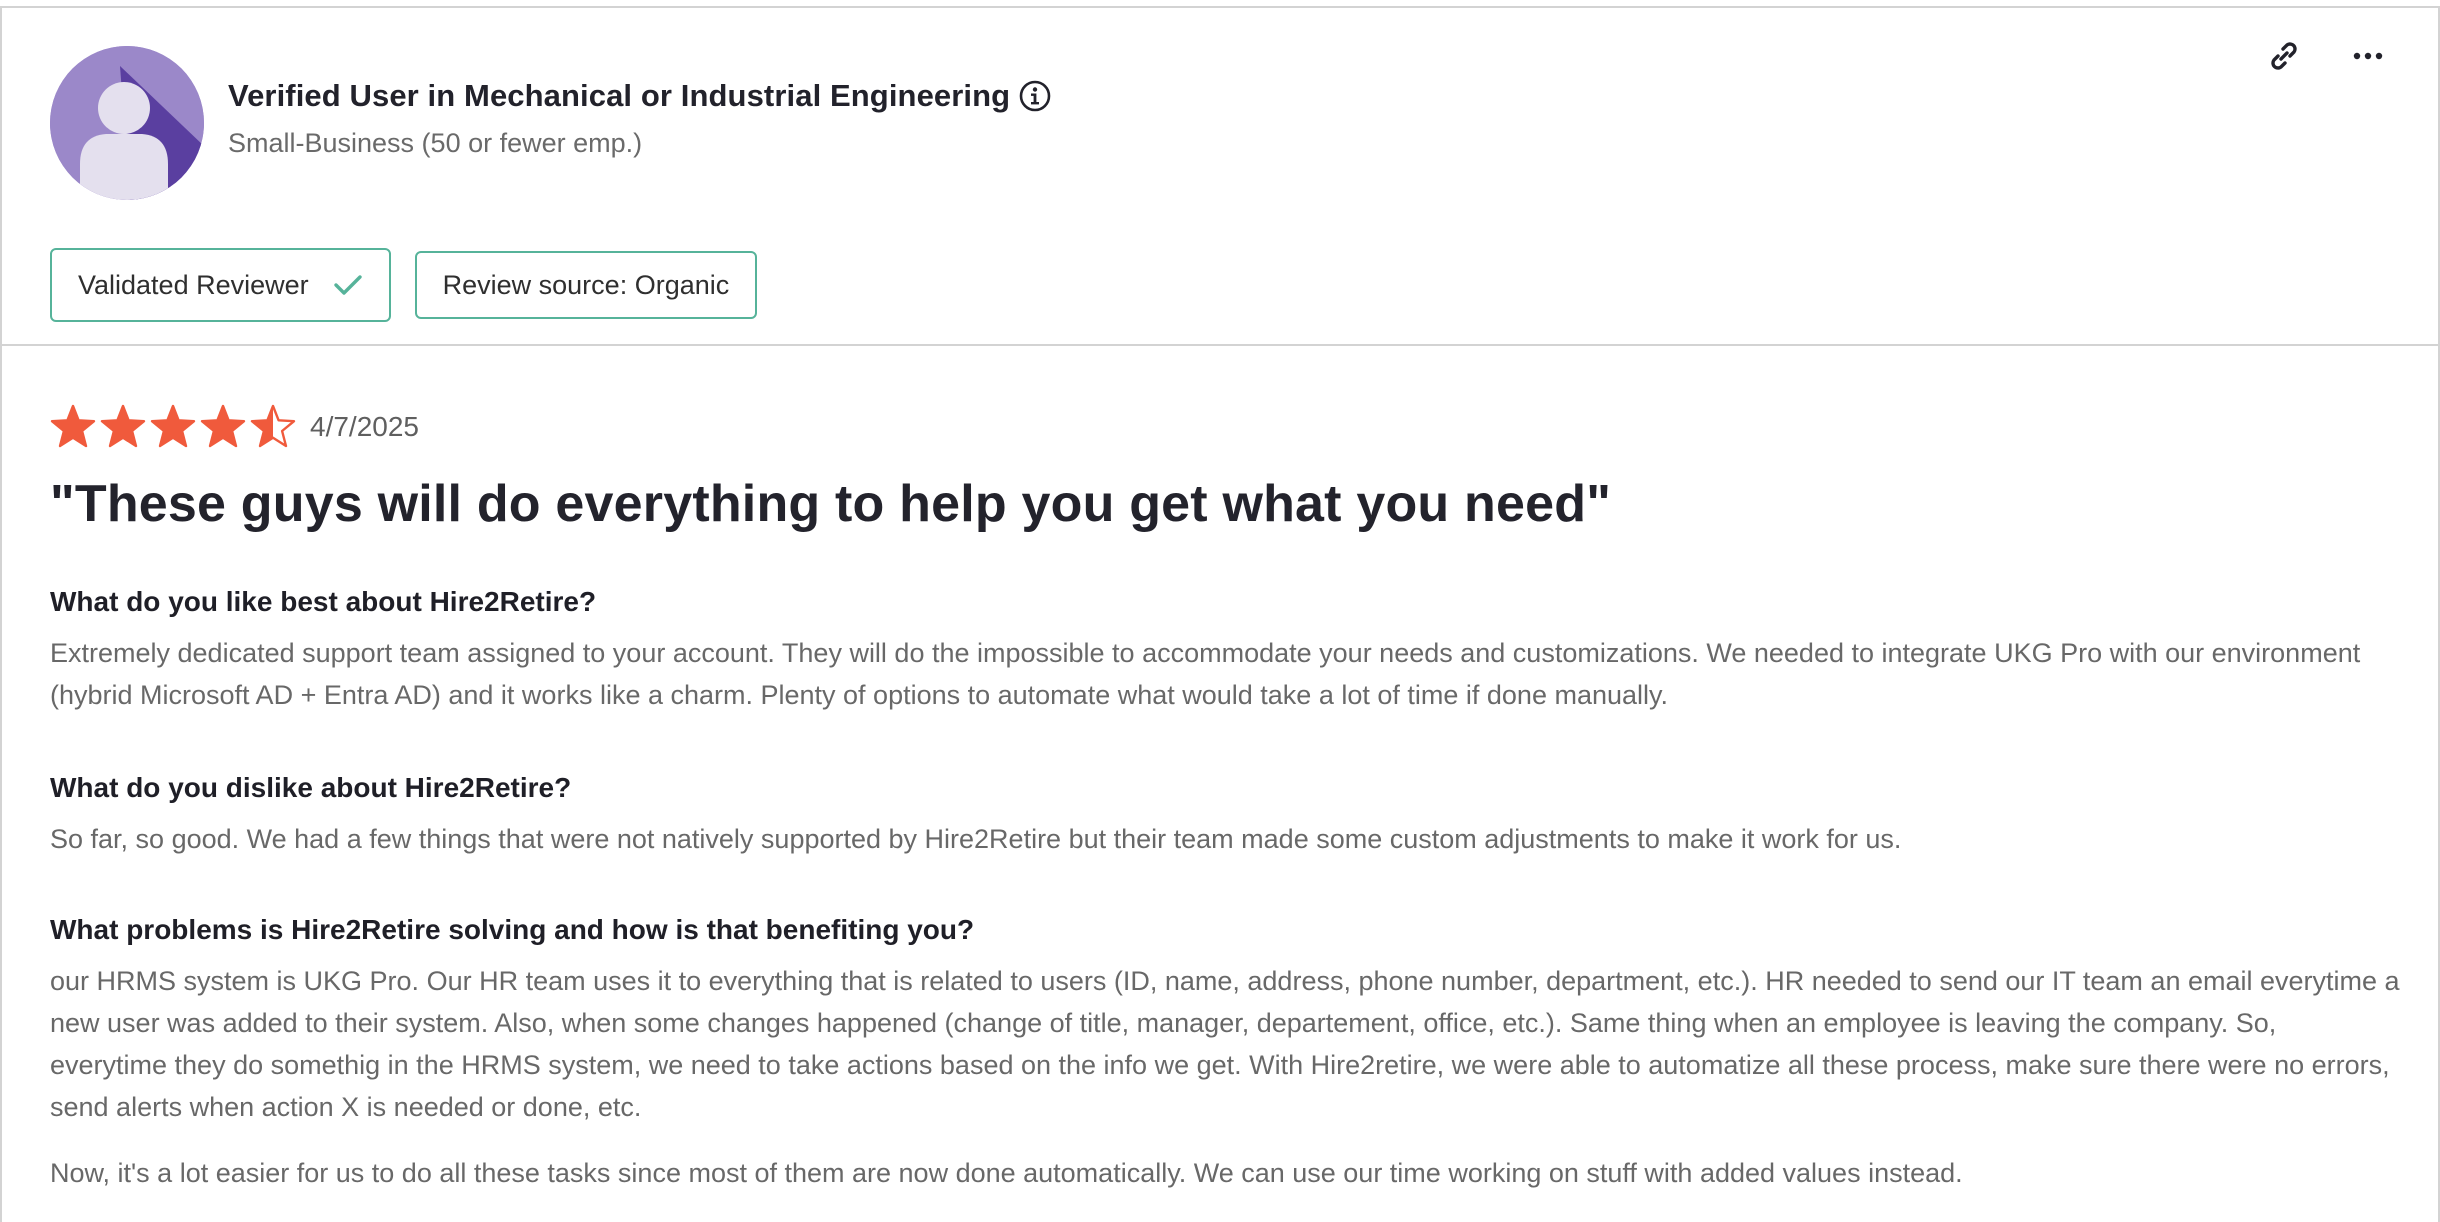  I want to click on review-source-label: Review source: Organic, so click(586, 284).